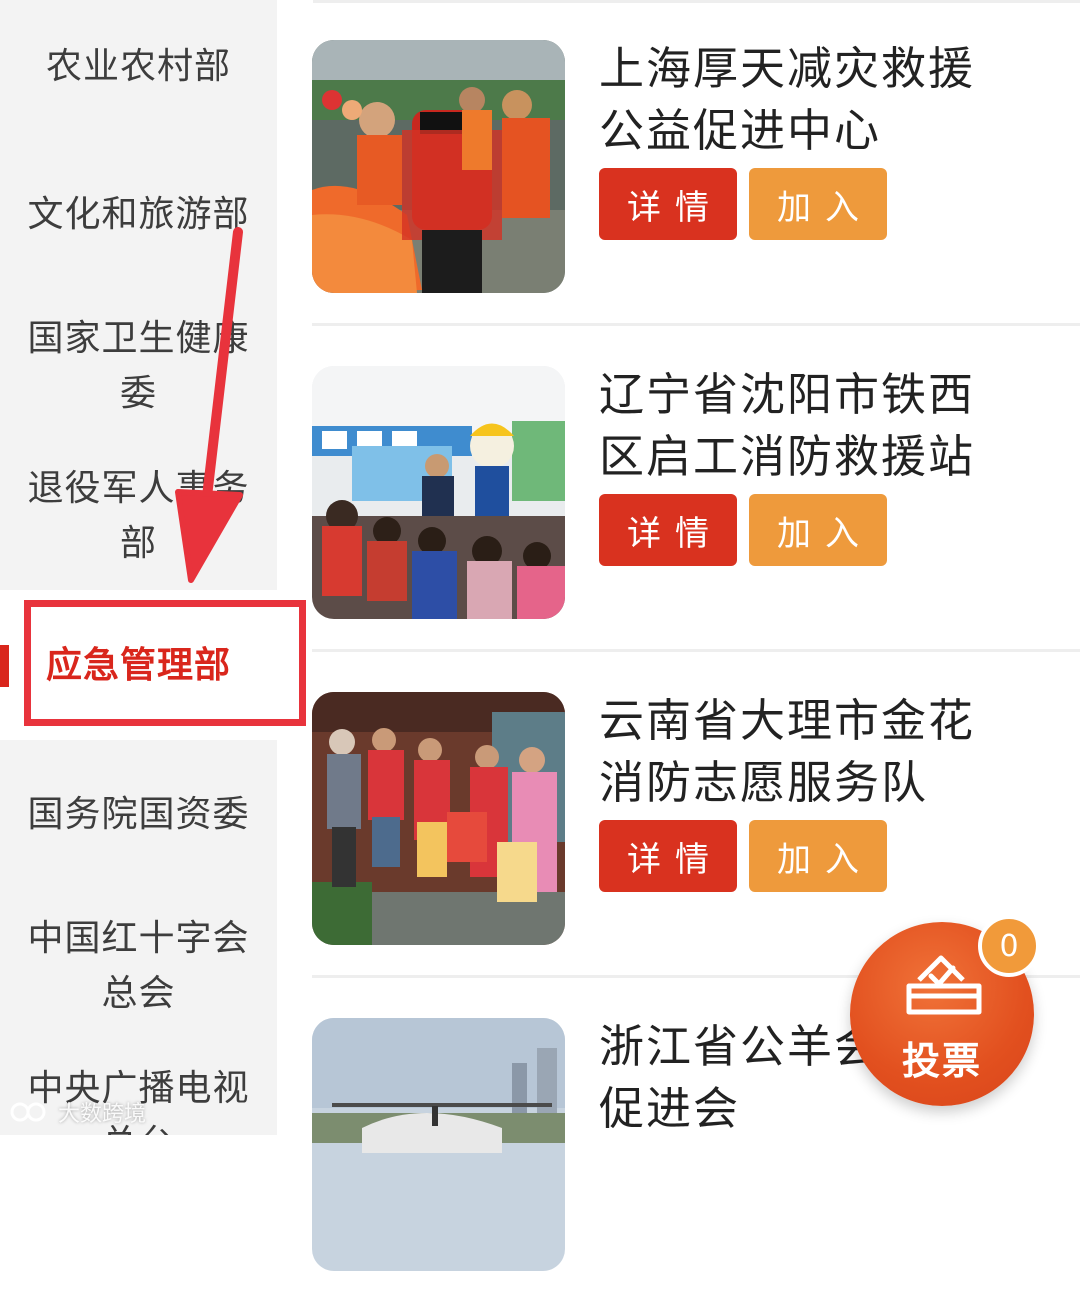 The width and height of the screenshot is (1080, 1304). I want to click on vote-label: 投票, so click(941, 1061).